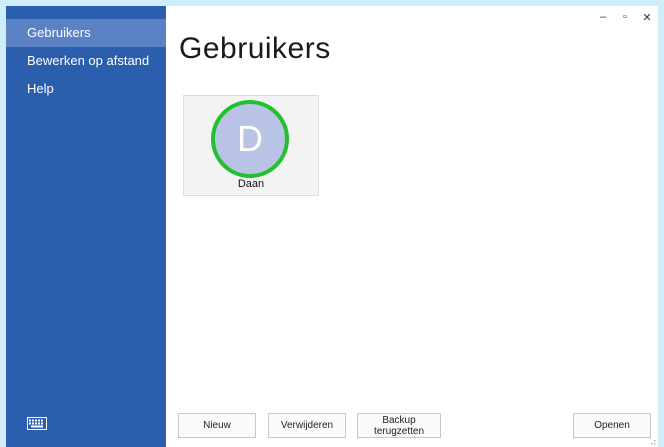 This screenshot has height=447, width=664. I want to click on sidebar-item-bewerken-op-afstand: Bewerken op afstand, so click(86, 61).